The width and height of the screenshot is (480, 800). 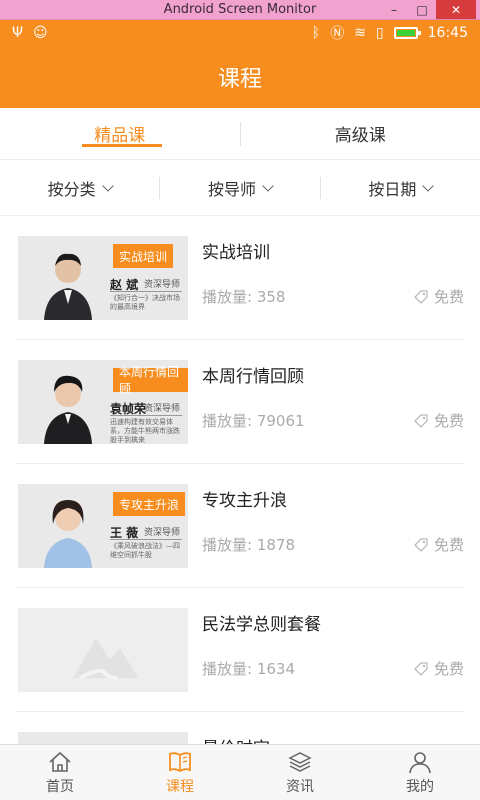 I want to click on app-header: 课程, so click(x=240, y=77).